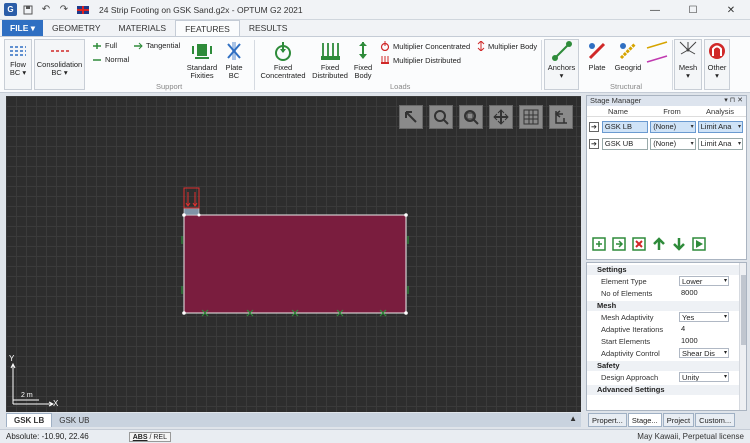 This screenshot has width=750, height=443. Describe the element at coordinates (693, 10) in the screenshot. I see `maximize-button: ☐` at that location.